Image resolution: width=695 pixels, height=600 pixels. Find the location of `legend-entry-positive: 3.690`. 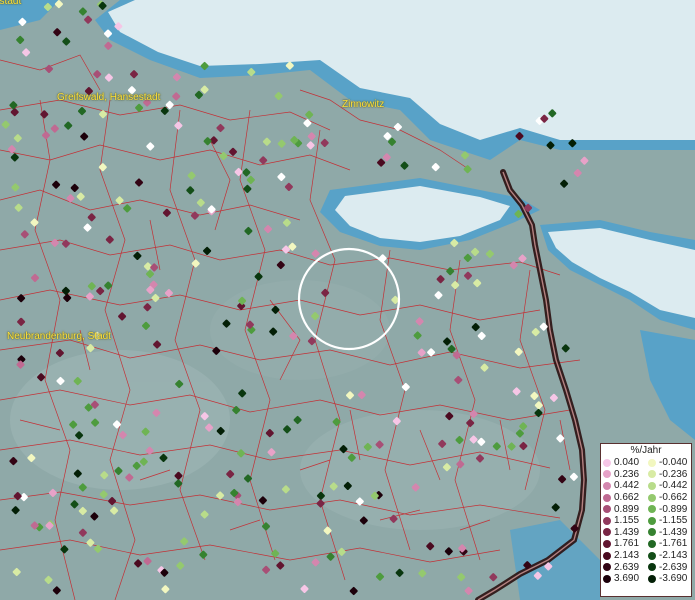

legend-entry-positive: 3.690 is located at coordinates (623, 578).